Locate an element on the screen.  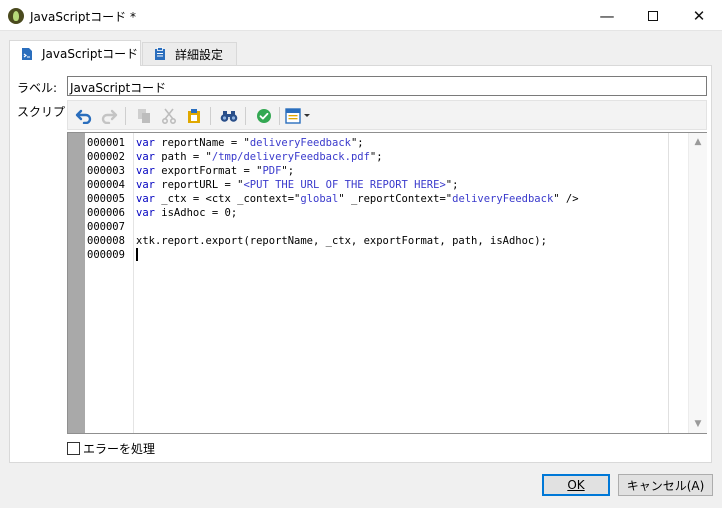
label-caption: ラベル: is located at coordinates (37, 88).